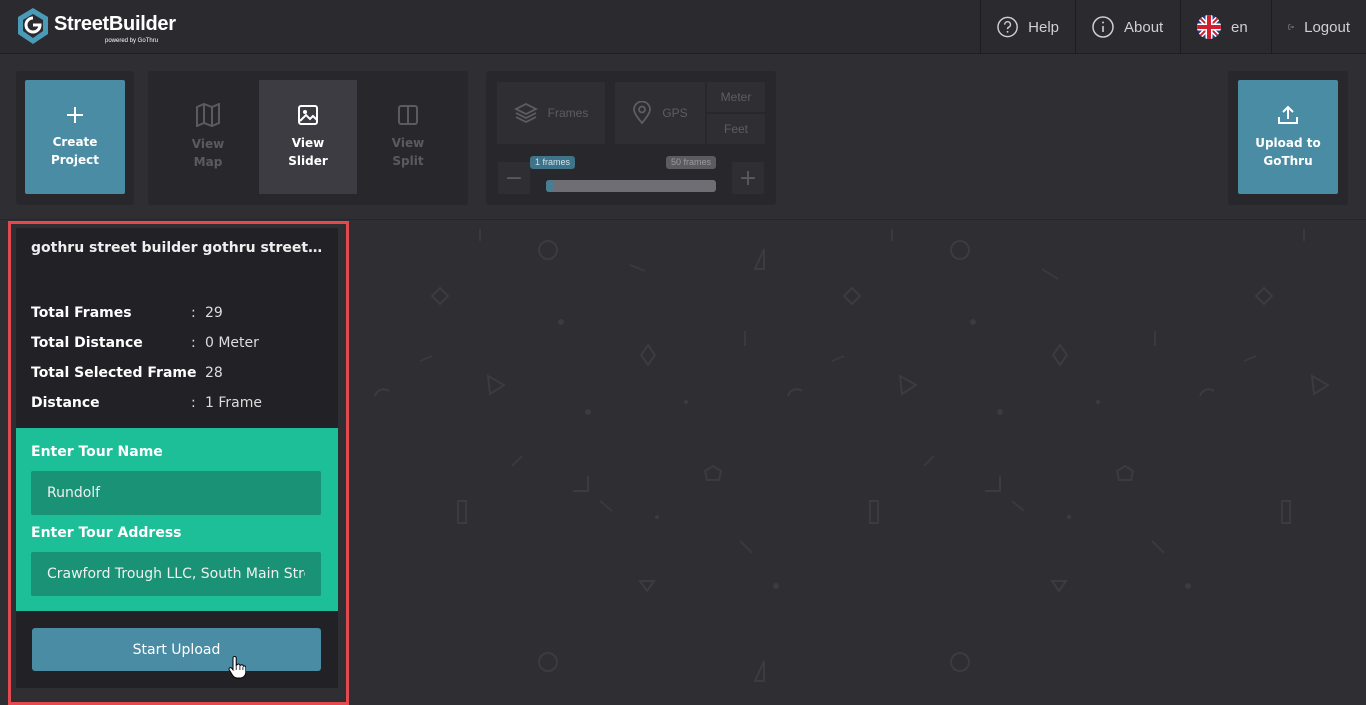 The height and width of the screenshot is (705, 1366). Describe the element at coordinates (232, 343) in the screenshot. I see `stat-value: 0 Meter` at that location.